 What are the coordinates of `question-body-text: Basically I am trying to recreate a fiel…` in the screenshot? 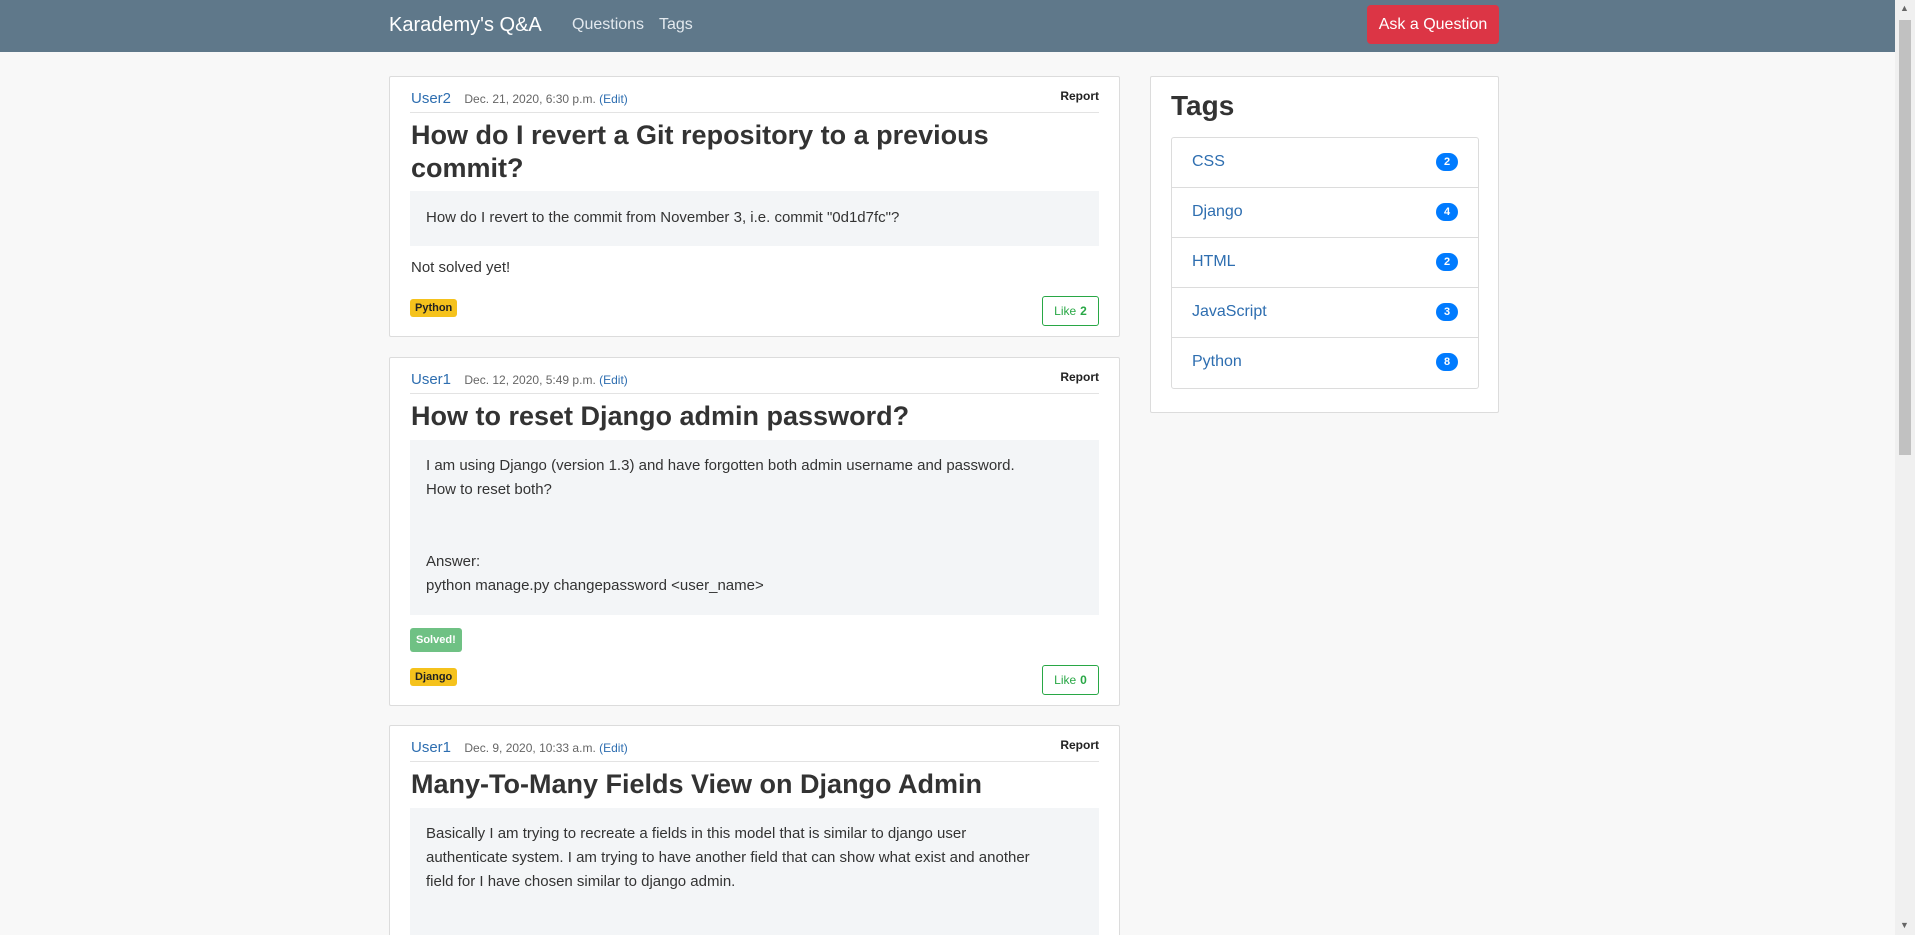 It's located at (728, 857).